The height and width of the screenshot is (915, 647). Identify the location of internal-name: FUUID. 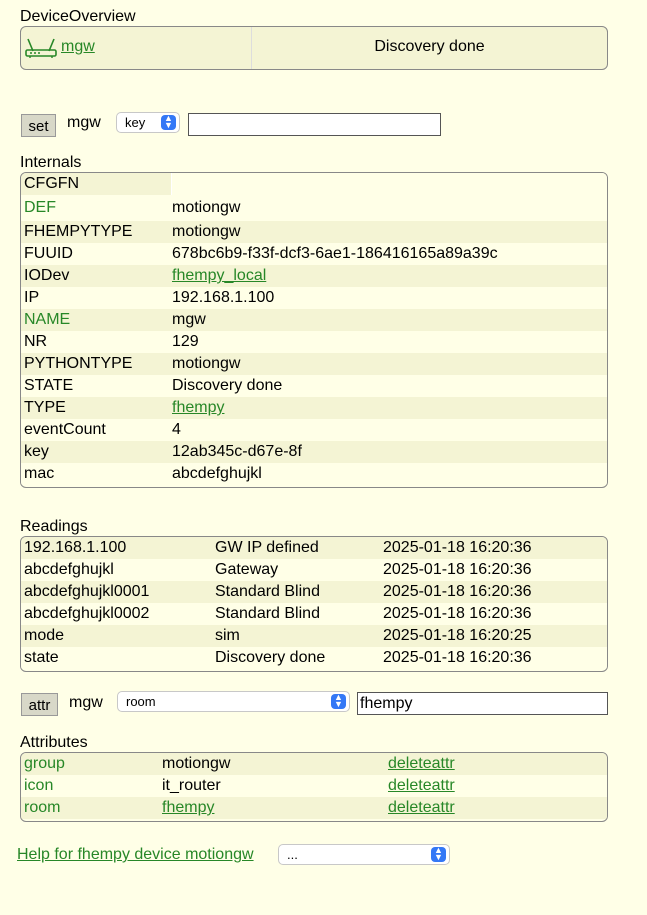
(48, 253).